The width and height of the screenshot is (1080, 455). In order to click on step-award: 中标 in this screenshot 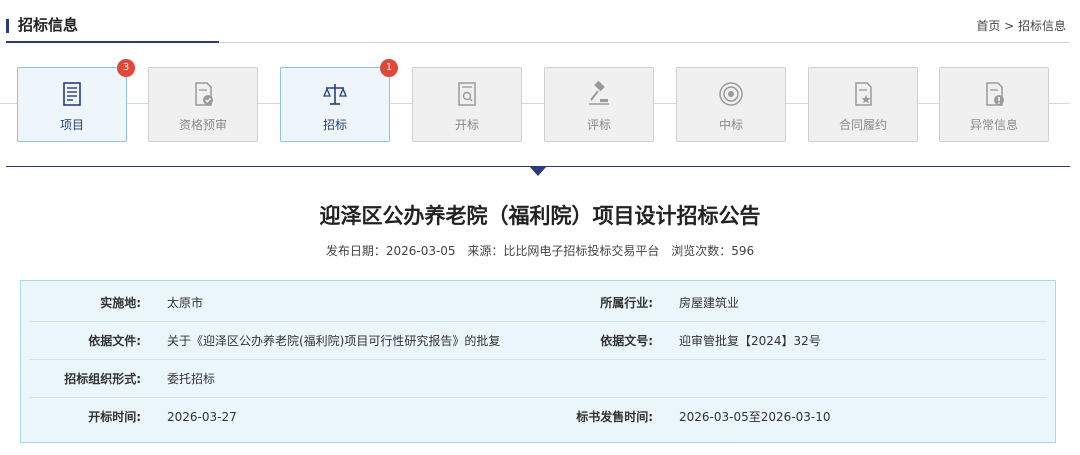, I will do `click(731, 104)`.